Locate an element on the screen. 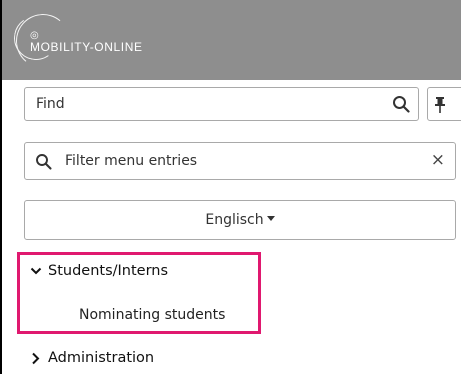  pin-button is located at coordinates (444, 104).